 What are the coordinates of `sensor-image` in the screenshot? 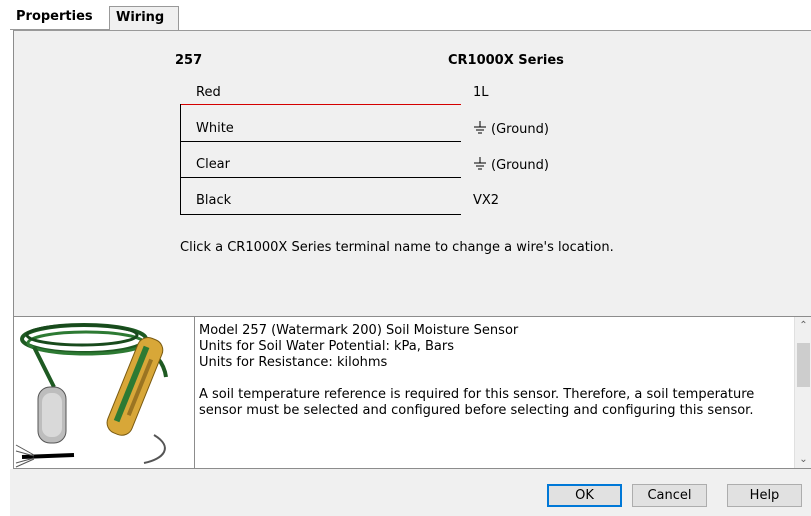 It's located at (104, 392).